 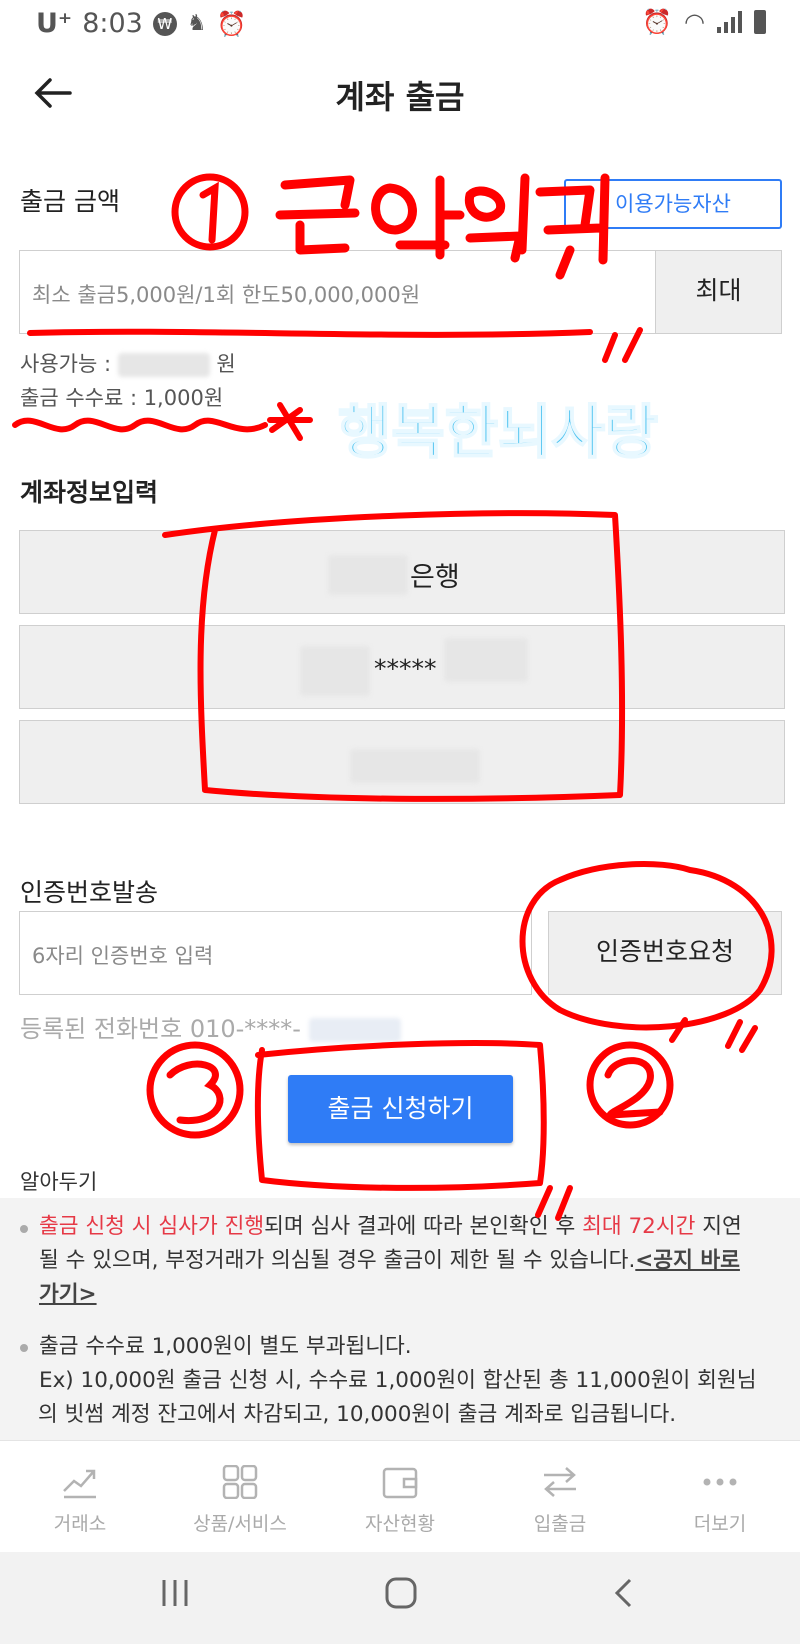 I want to click on tab-deposit-withdraw: 입출금, so click(x=560, y=1497).